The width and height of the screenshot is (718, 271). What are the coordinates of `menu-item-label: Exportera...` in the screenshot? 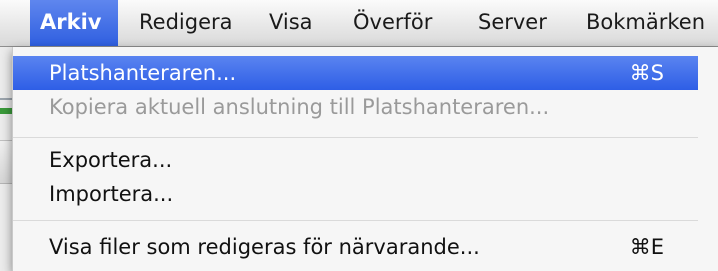 It's located at (111, 160).